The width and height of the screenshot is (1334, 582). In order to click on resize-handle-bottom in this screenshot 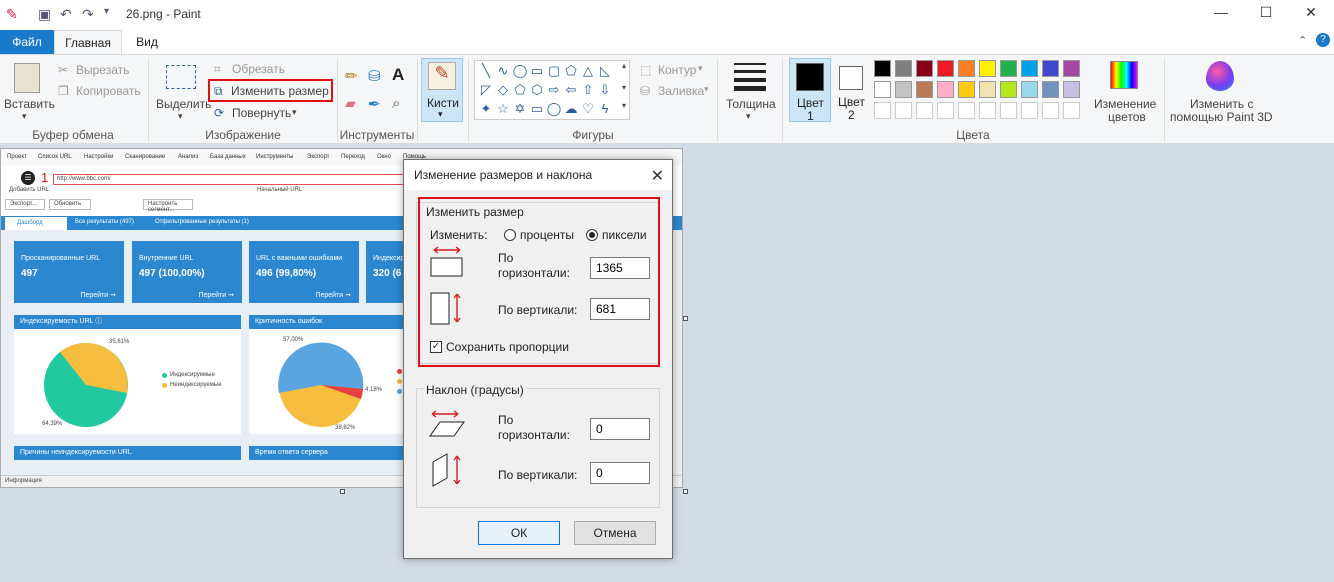, I will do `click(342, 491)`.